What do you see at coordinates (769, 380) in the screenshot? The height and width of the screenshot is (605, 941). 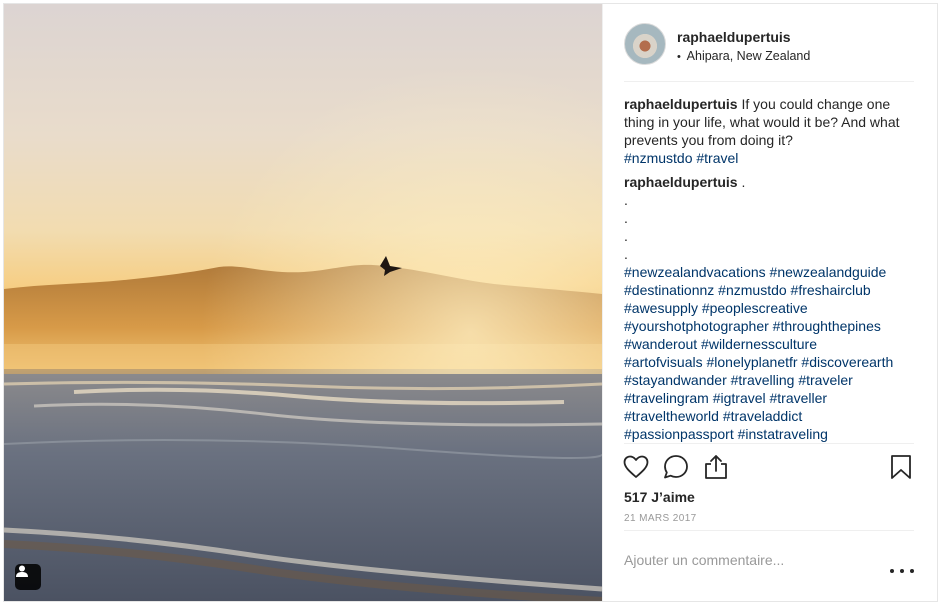 I see `hashtag-line: #stayandwander #travelling #traveler` at bounding box center [769, 380].